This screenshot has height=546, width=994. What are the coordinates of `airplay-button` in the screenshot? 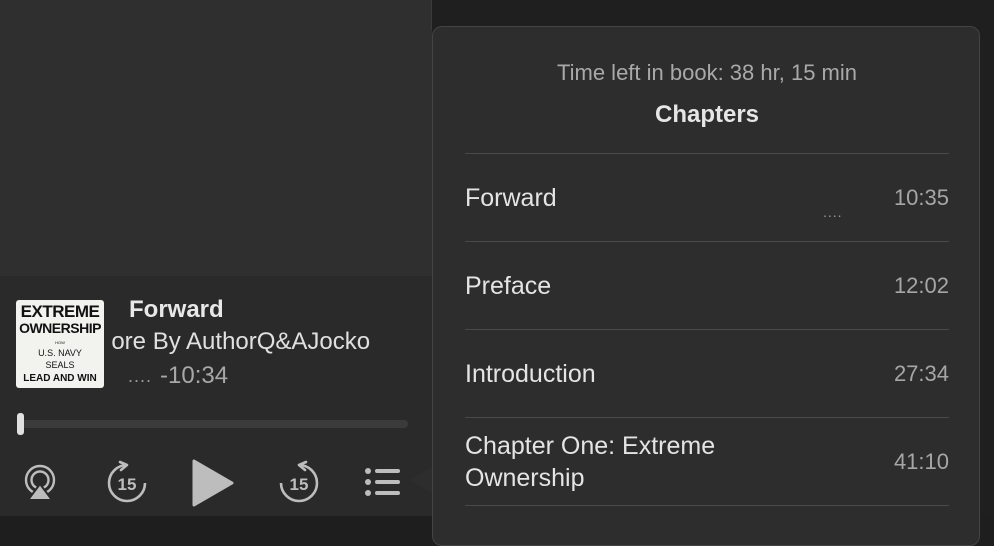 It's located at (40, 482).